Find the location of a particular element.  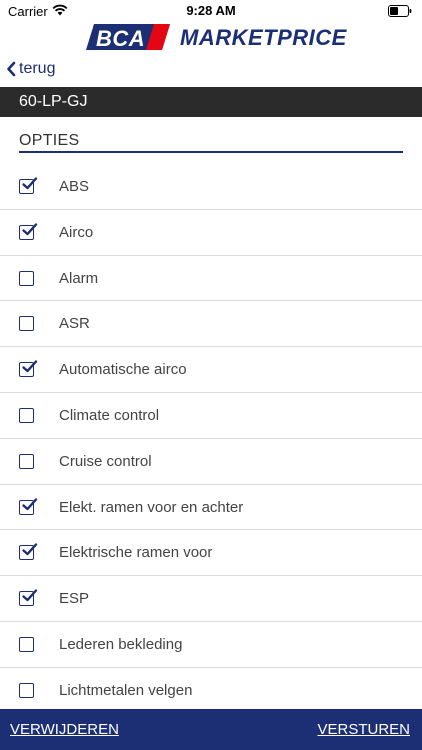

option-row: Lederen bekleding is located at coordinates (211, 645).